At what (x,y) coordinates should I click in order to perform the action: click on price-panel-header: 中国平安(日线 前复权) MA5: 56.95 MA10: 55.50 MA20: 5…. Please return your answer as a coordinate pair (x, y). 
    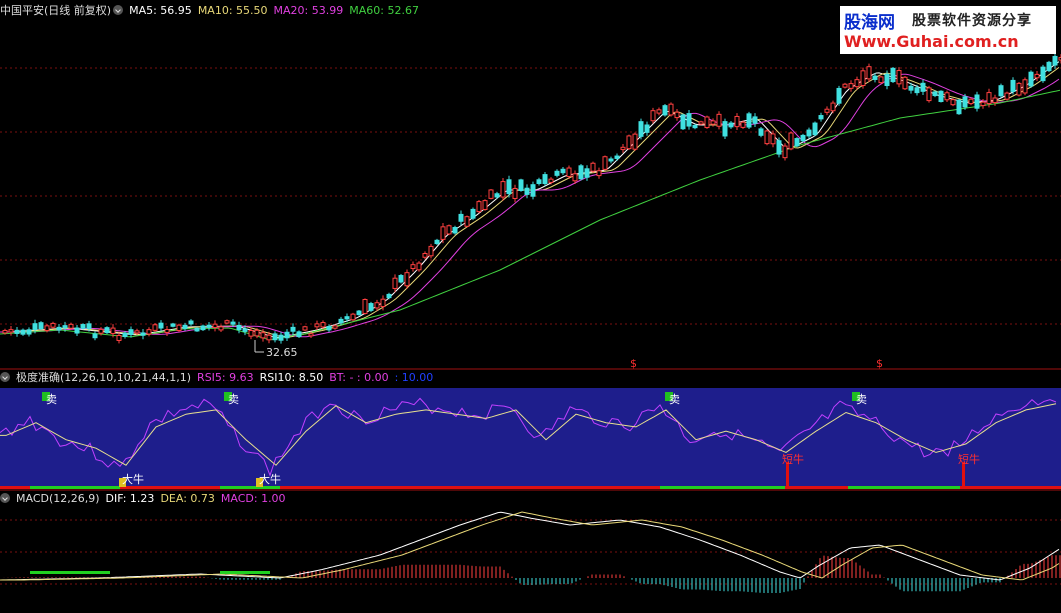
    Looking at the image, I should click on (212, 11).